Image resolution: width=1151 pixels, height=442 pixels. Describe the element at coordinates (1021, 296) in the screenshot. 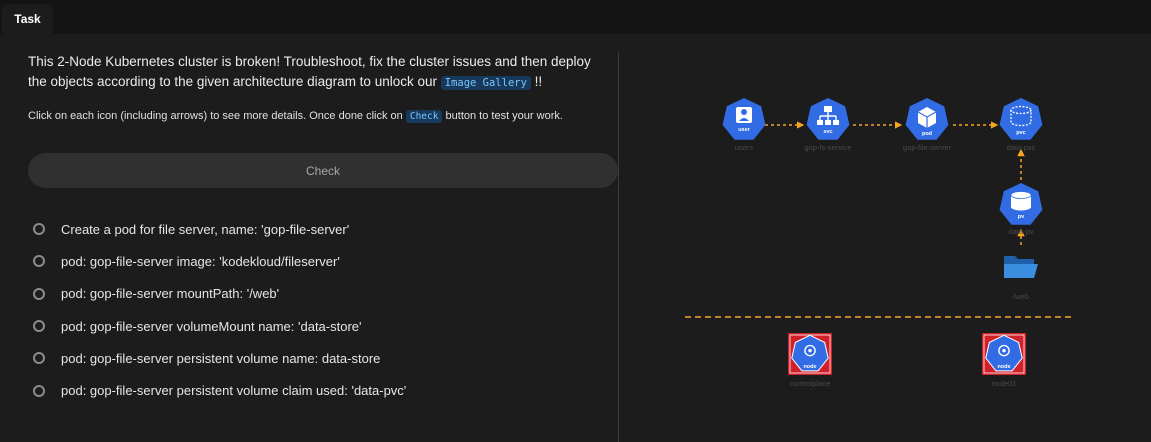

I see `folder-label: /web` at that location.